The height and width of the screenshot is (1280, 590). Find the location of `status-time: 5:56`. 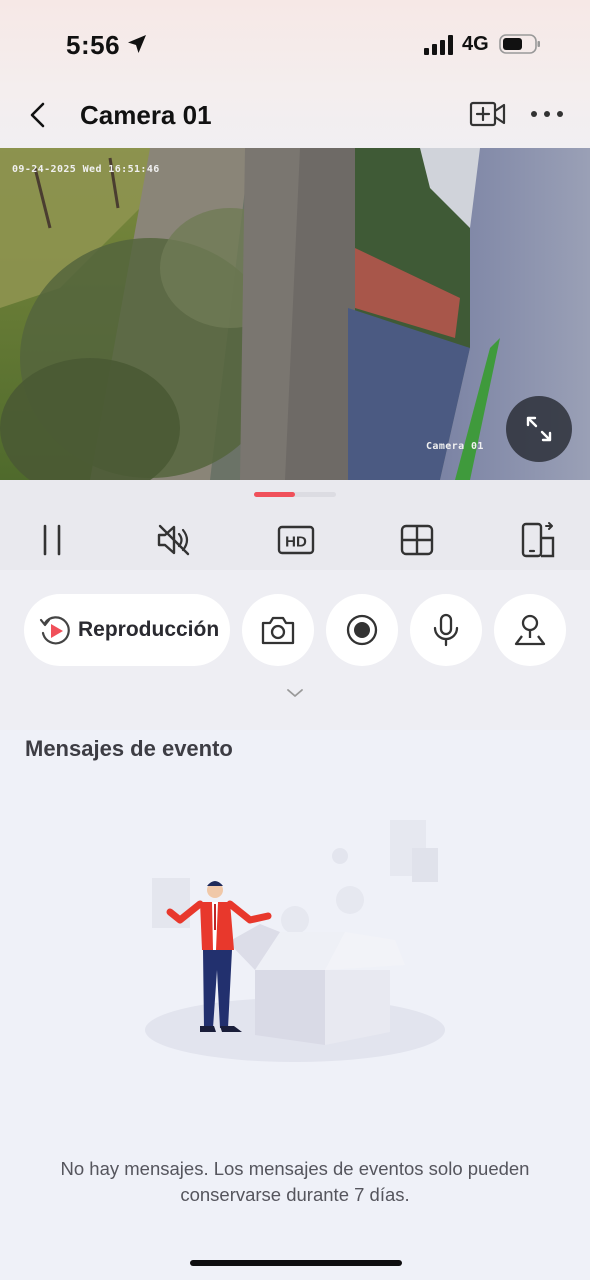

status-time: 5:56 is located at coordinates (93, 45).